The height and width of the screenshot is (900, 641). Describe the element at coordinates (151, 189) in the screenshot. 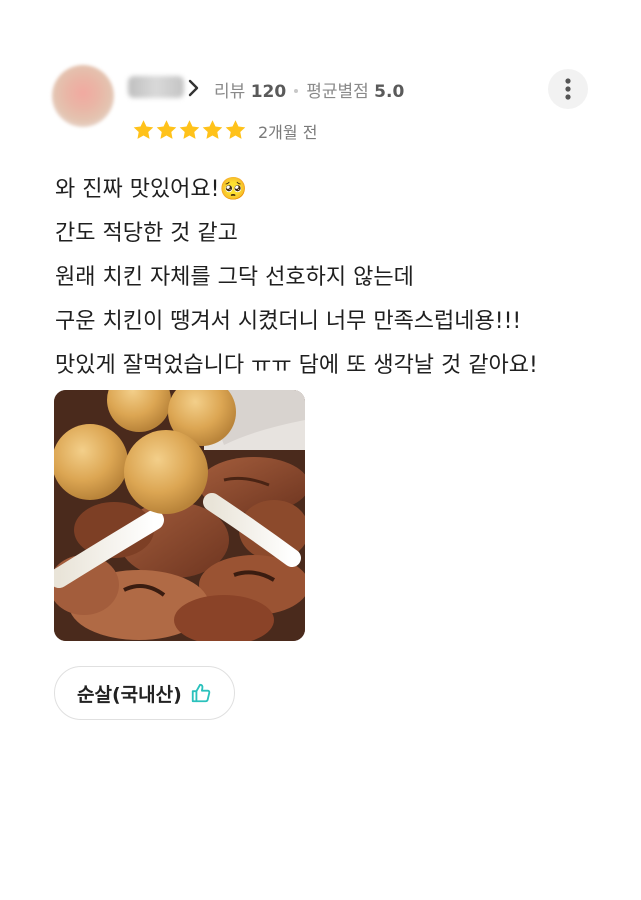

I see `review-text-line: 와 진짜 맛있어요!🥺` at that location.